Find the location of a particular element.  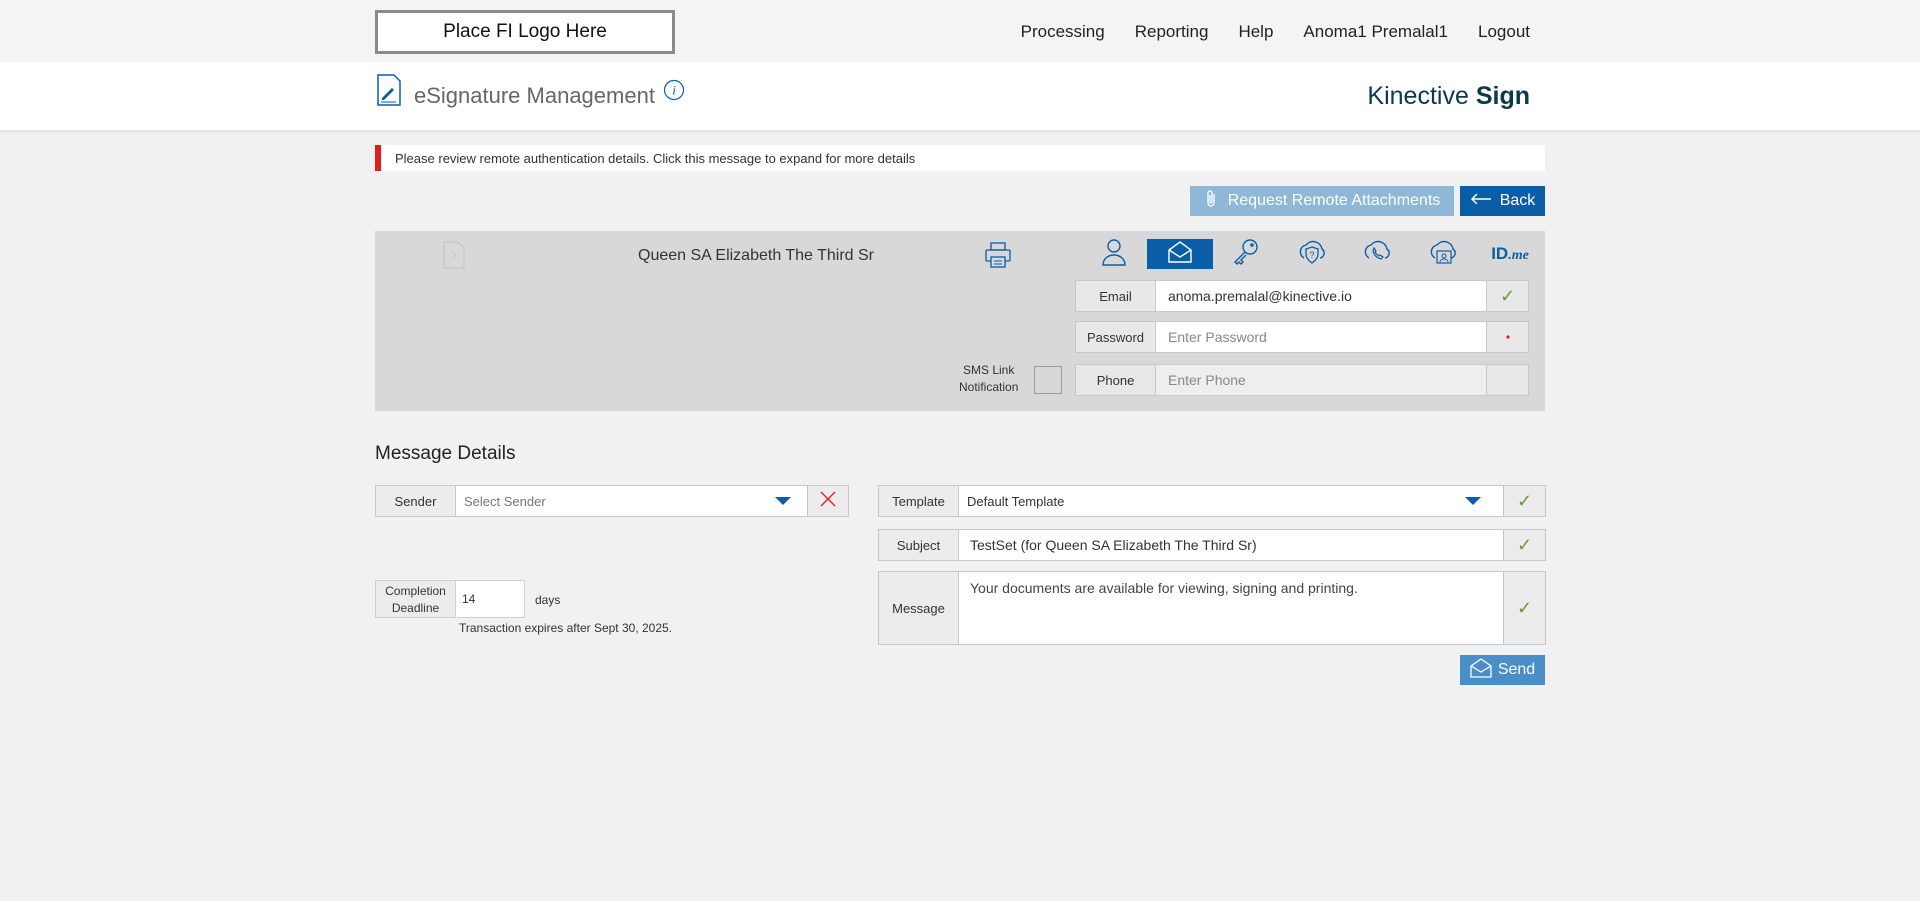

send-button: Send is located at coordinates (1502, 670).